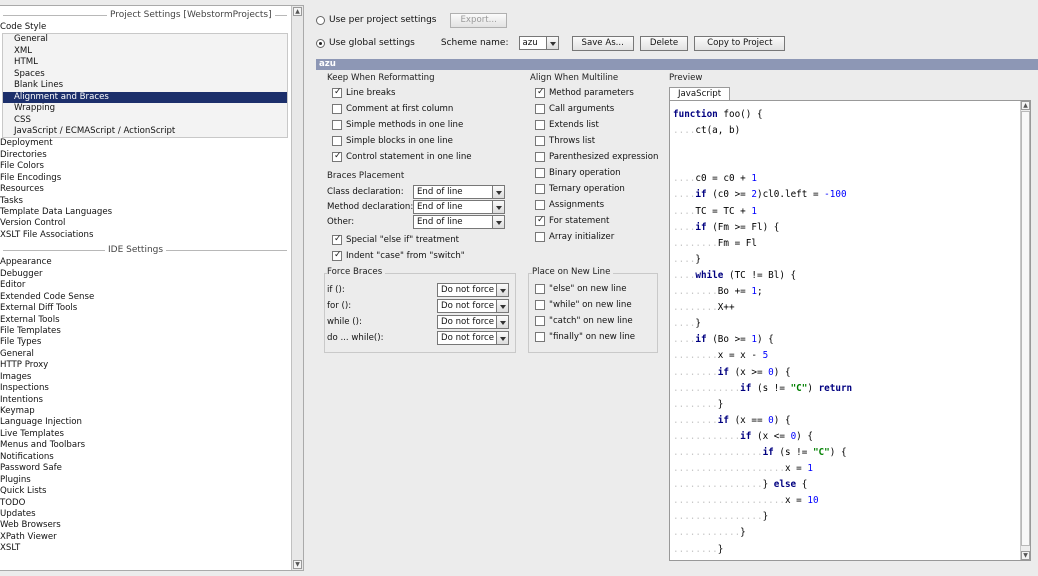 Image resolution: width=1038 pixels, height=576 pixels. I want to click on tree-item-keymap: Keymap, so click(145, 411).